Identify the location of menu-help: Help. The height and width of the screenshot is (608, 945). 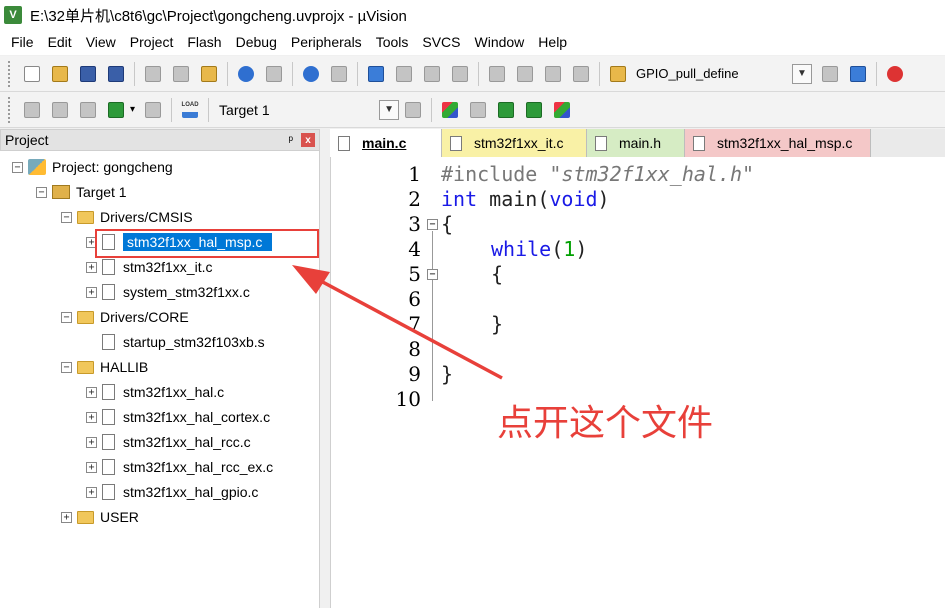
(552, 42).